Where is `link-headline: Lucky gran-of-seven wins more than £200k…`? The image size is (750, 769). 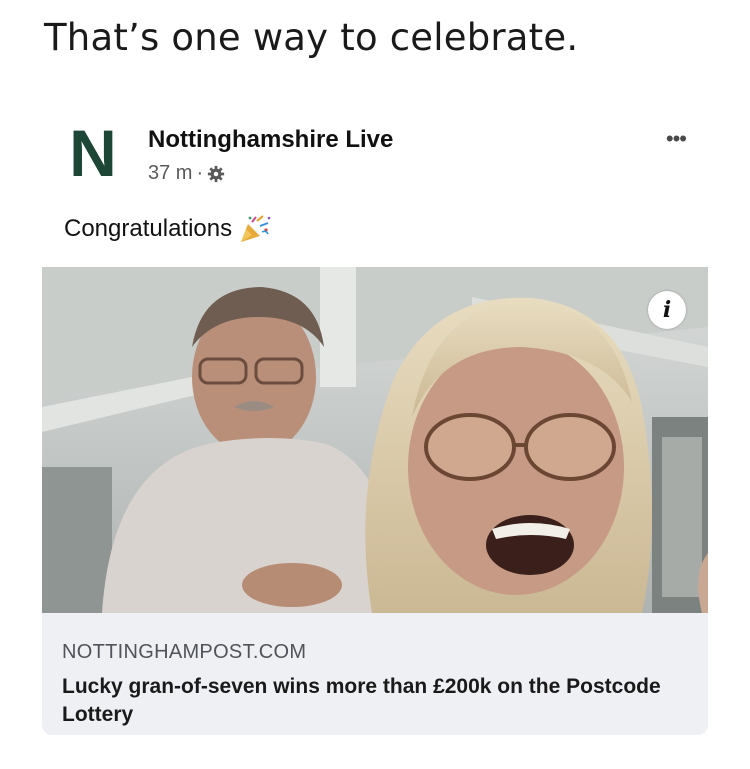 link-headline: Lucky gran-of-seven wins more than £200k… is located at coordinates (372, 701).